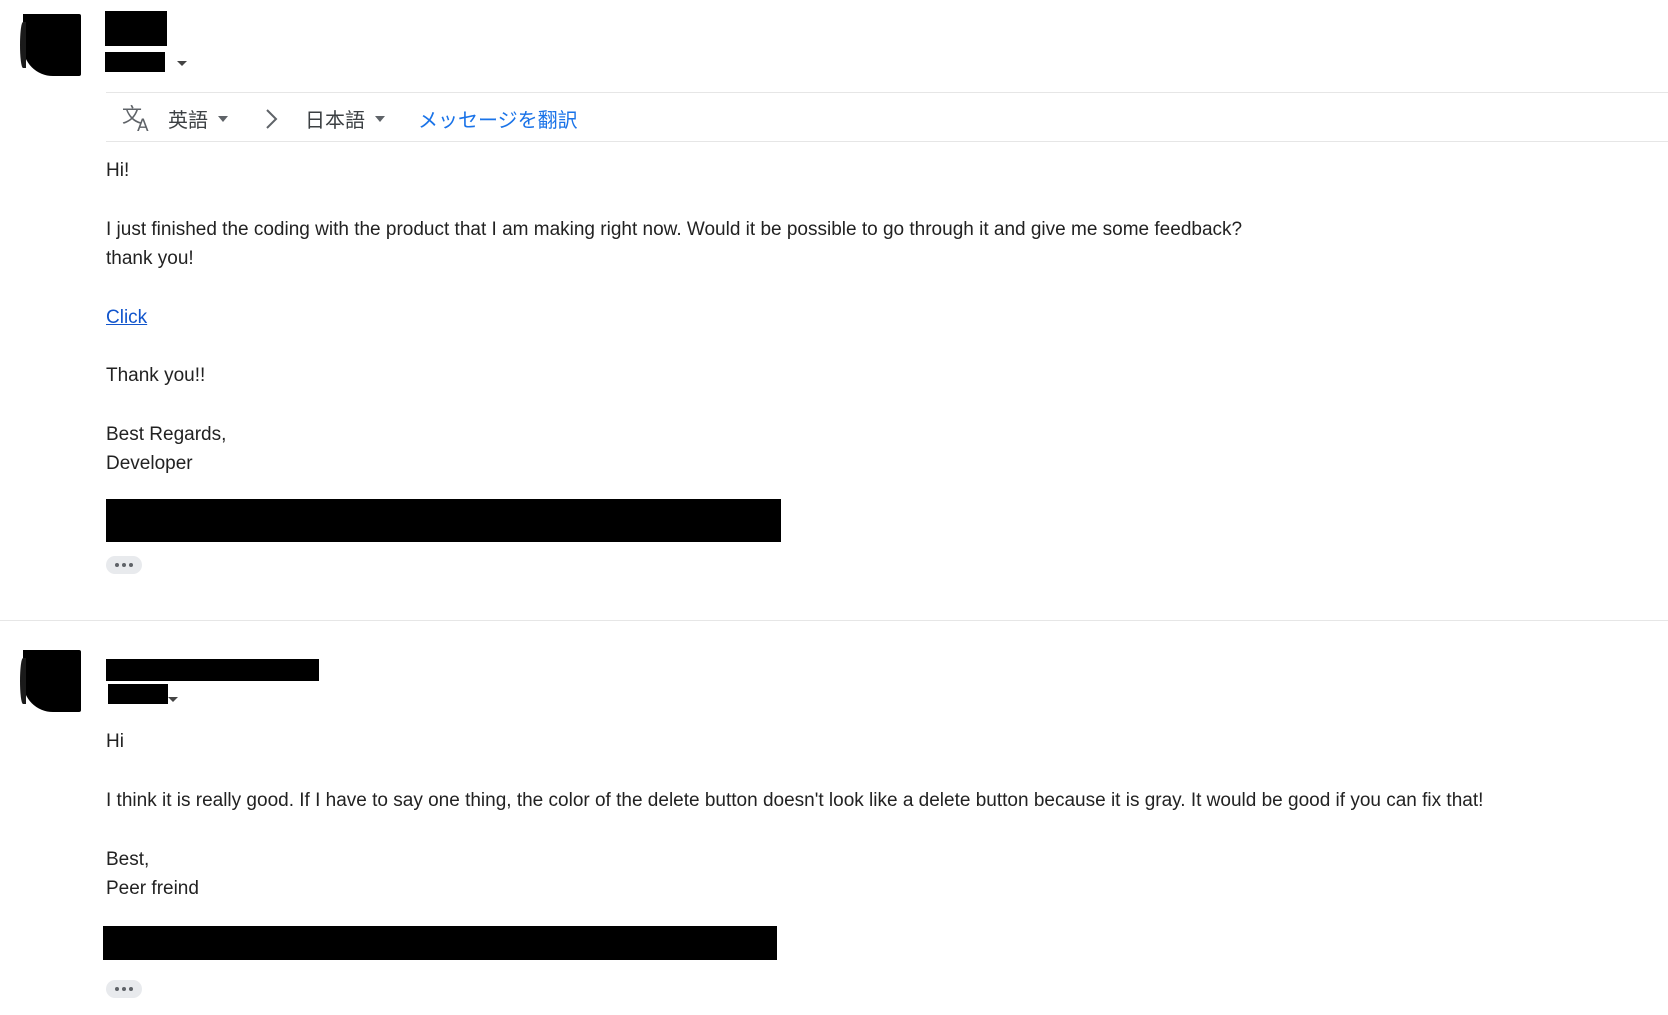  What do you see at coordinates (156, 375) in the screenshot?
I see `message1-closing-line: Thank you!!` at bounding box center [156, 375].